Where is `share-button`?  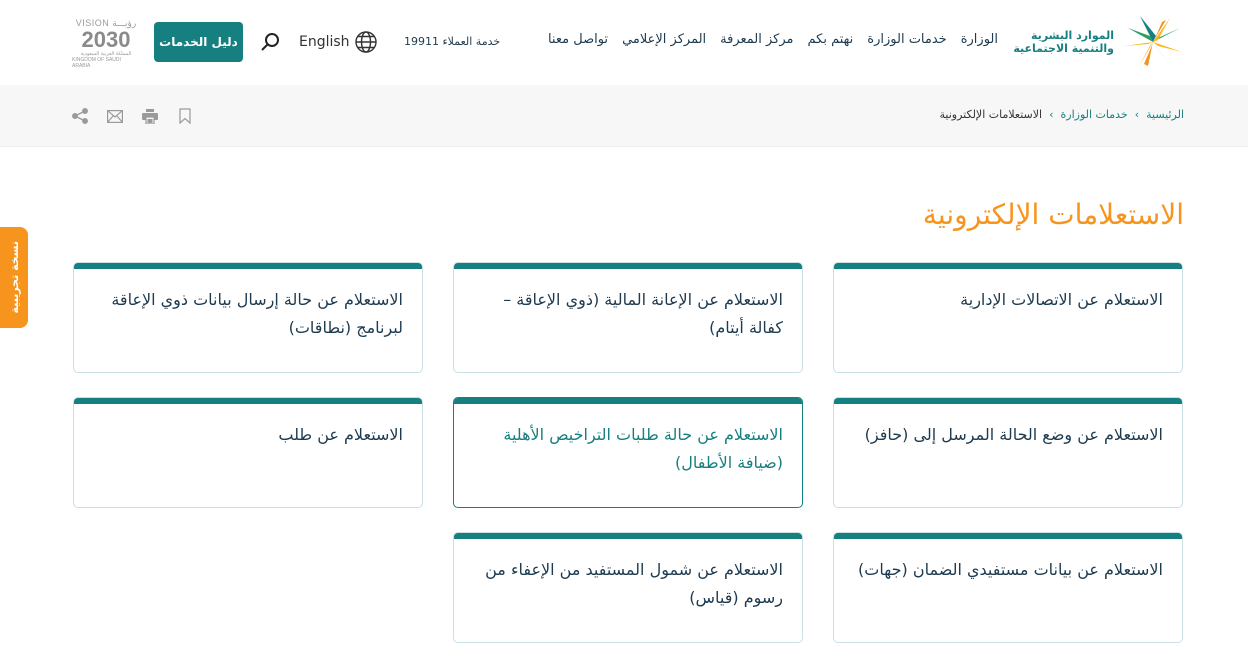 share-button is located at coordinates (80, 116).